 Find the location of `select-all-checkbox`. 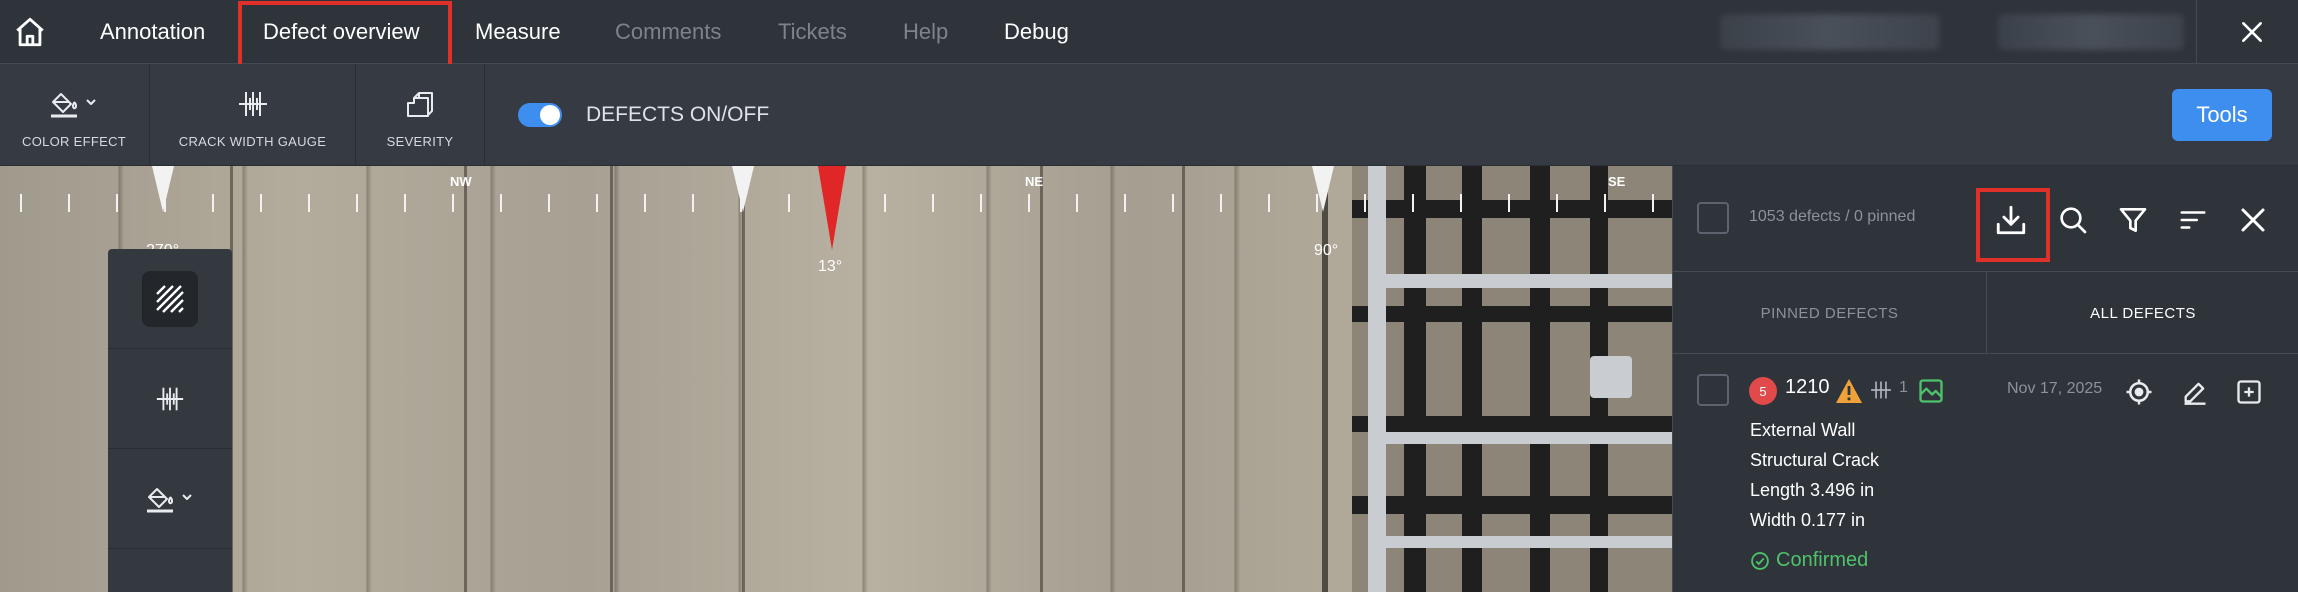

select-all-checkbox is located at coordinates (1713, 218).